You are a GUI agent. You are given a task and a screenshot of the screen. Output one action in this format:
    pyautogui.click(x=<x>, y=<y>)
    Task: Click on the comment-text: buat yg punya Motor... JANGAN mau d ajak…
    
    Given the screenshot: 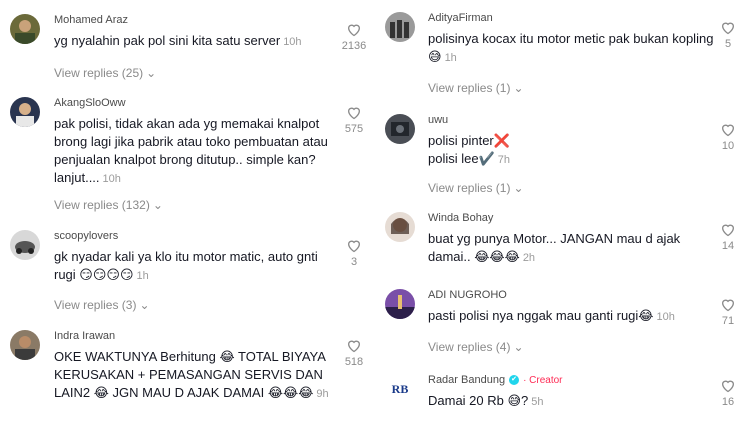 What is the action you would take?
    pyautogui.click(x=573, y=248)
    